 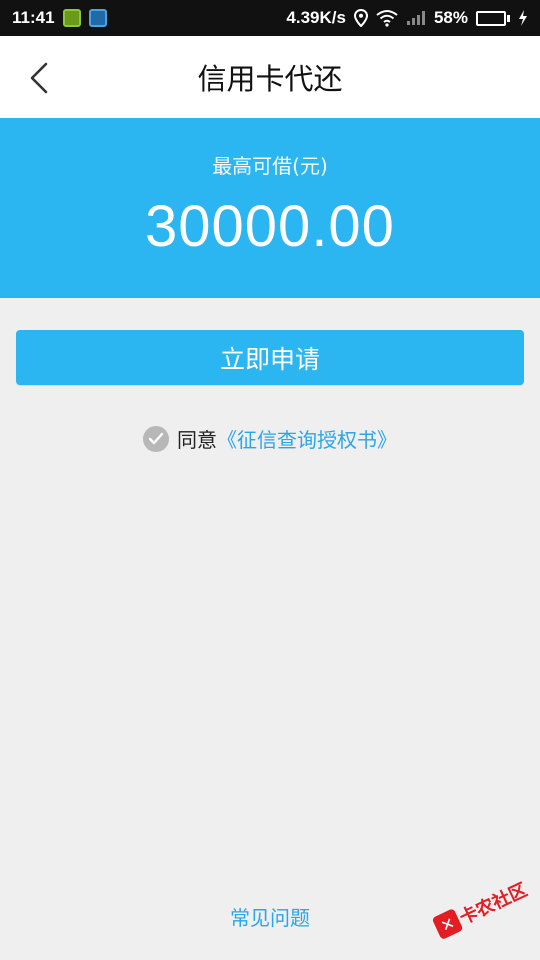 I want to click on checkmark-icon, so click(x=156, y=438).